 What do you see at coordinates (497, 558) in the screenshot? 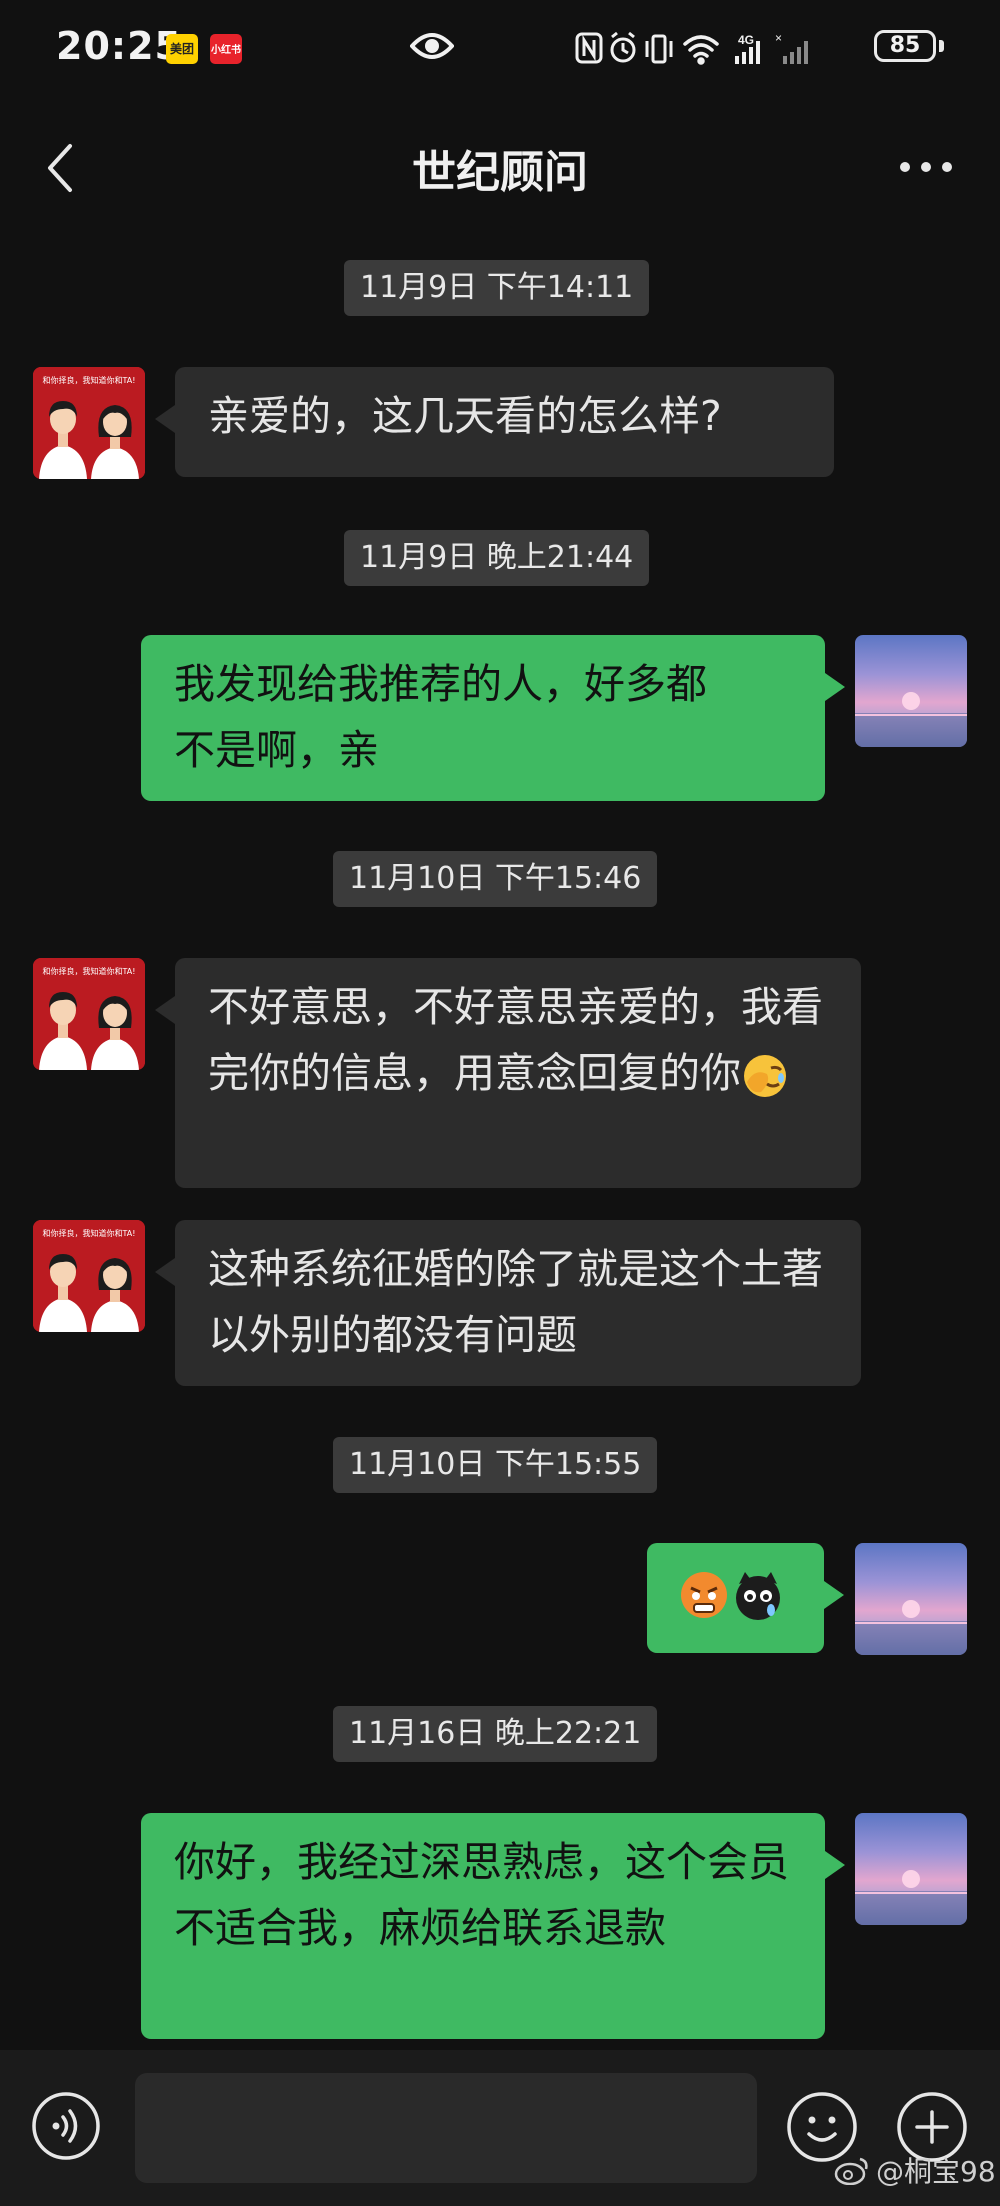
I see `time-stamp: 11月9日 晚上21:44` at bounding box center [497, 558].